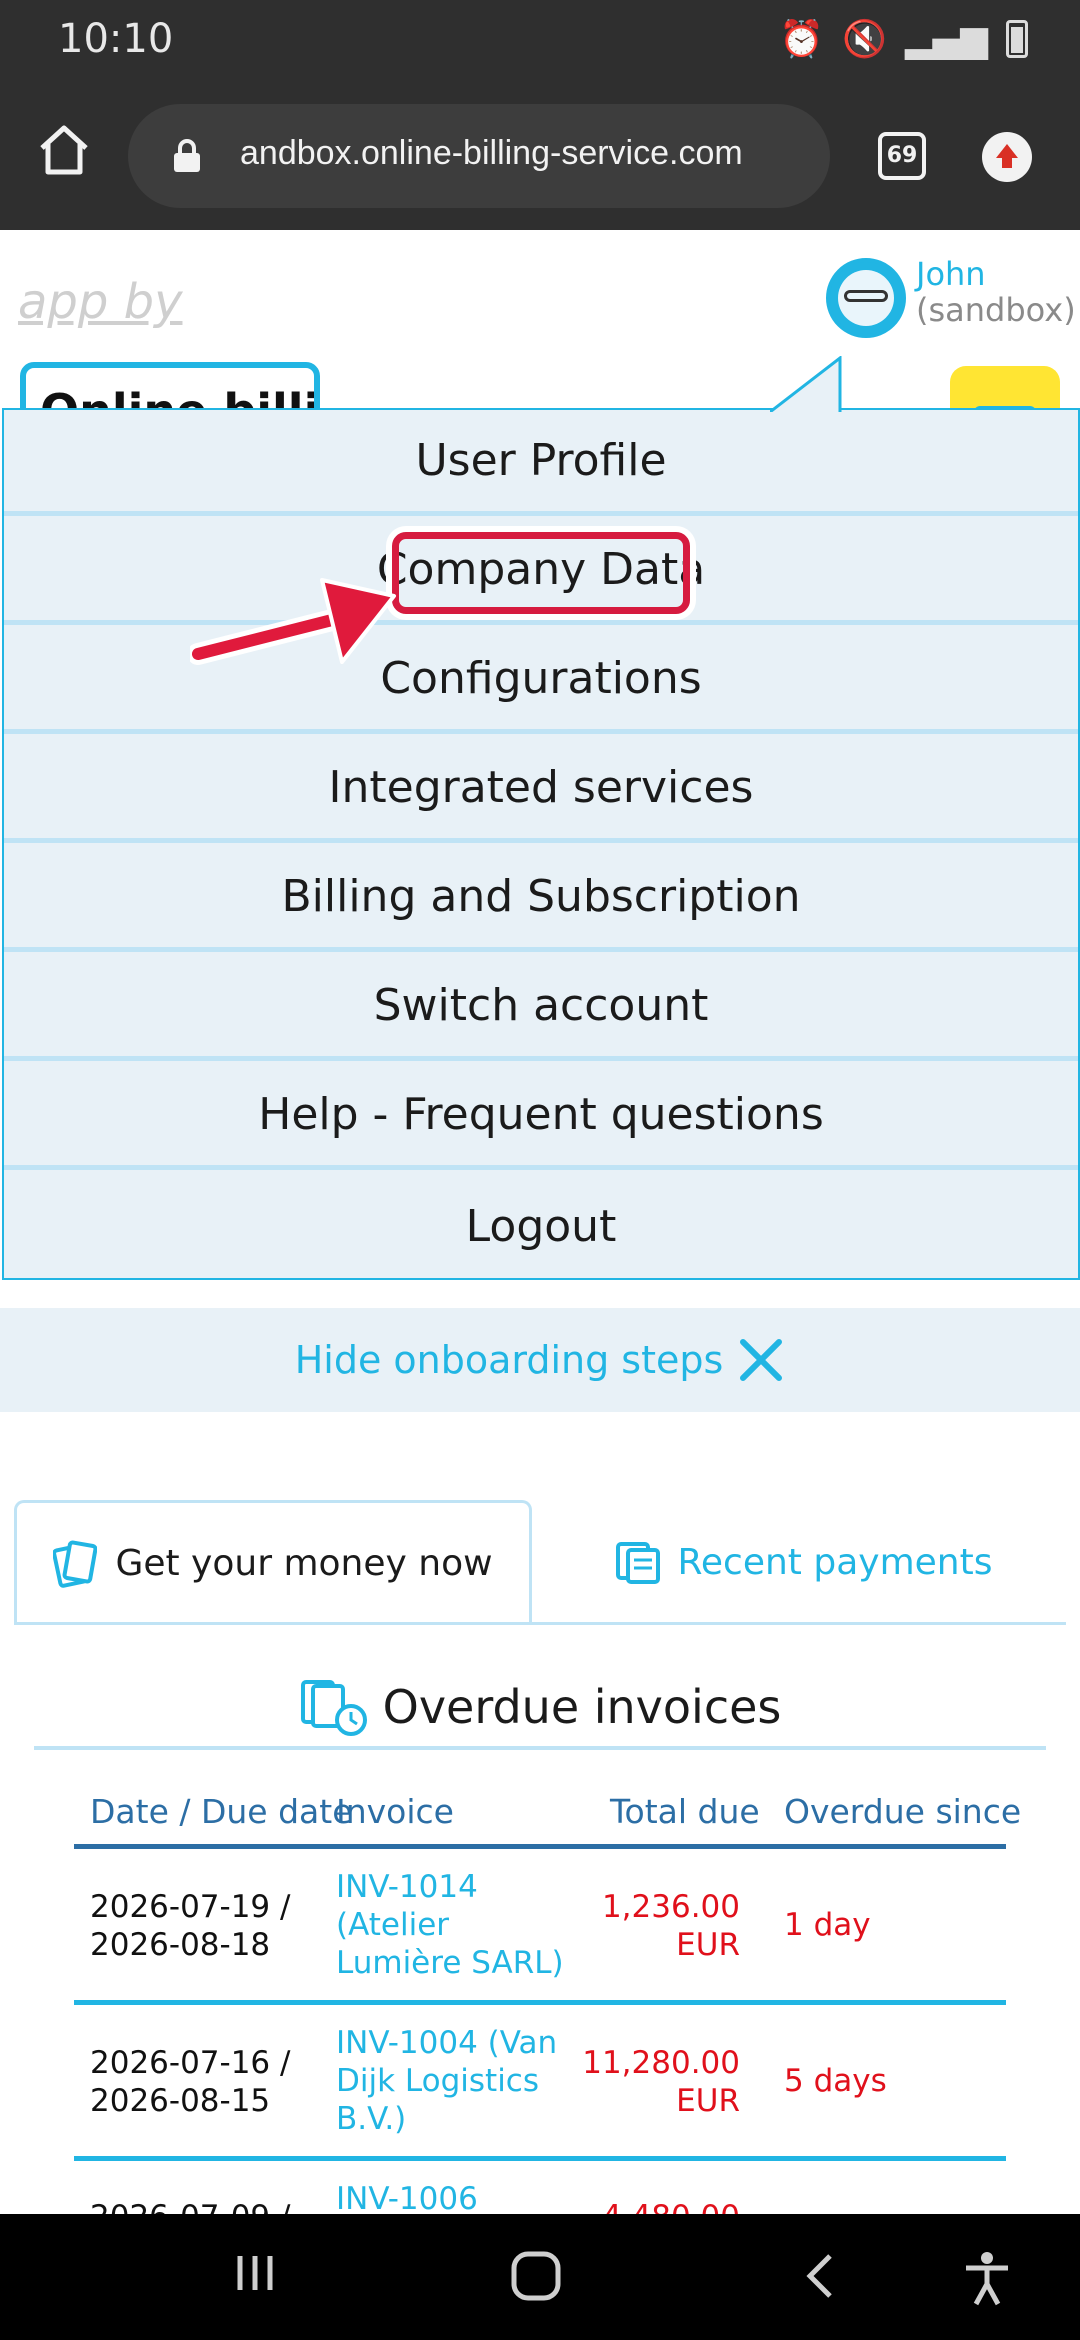  Describe the element at coordinates (509, 1360) in the screenshot. I see `hide-onboarding-link: Hide onboarding steps` at that location.